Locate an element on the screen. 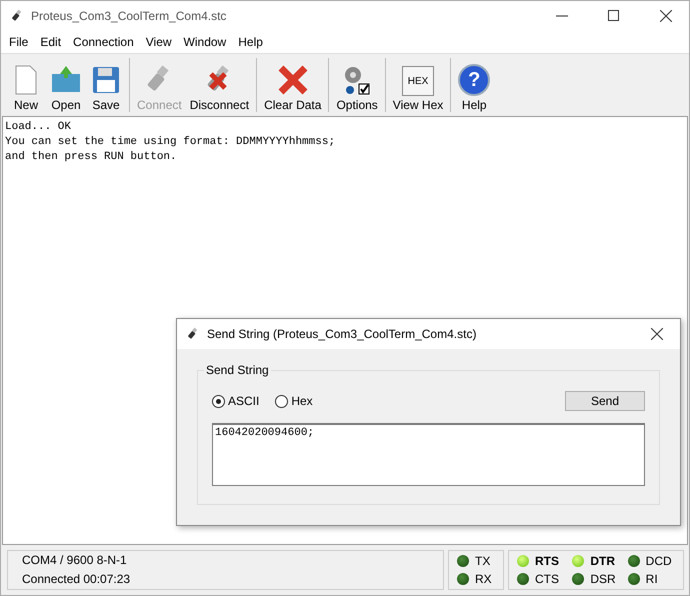 The height and width of the screenshot is (596, 690). toolbar-button: ? Help is located at coordinates (474, 85).